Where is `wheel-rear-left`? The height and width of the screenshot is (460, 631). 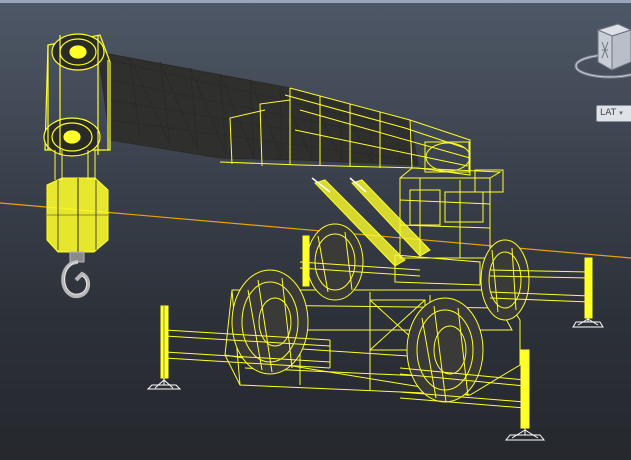 wheel-rear-left is located at coordinates (445, 350).